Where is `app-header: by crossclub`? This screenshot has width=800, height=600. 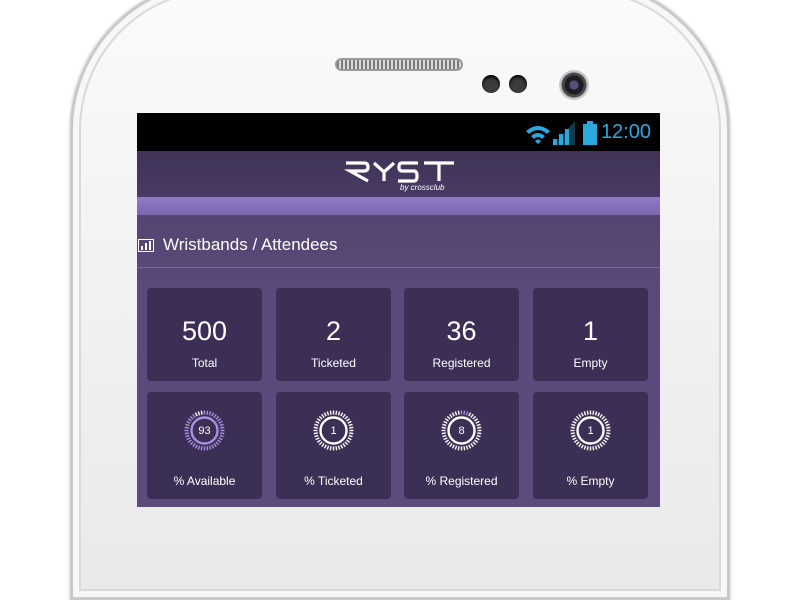 app-header: by crossclub is located at coordinates (398, 174).